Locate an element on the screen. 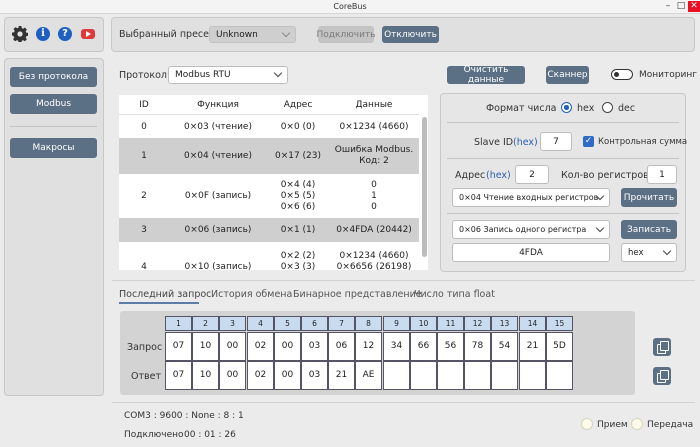 This screenshot has width=700, height=447. port-info: COM3 : 9600 : None : 8 : 1 is located at coordinates (184, 416).